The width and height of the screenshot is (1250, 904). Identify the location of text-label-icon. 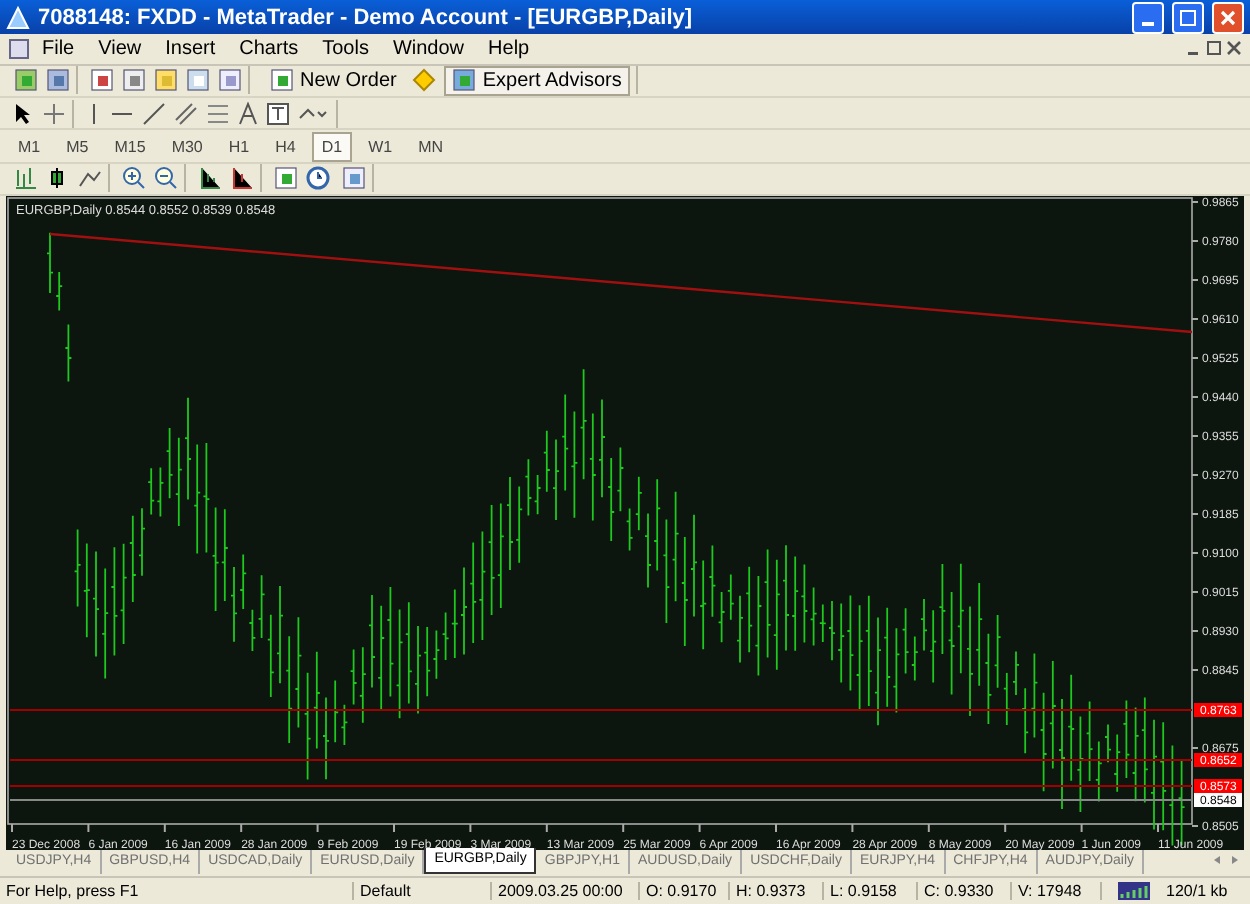
(278, 113).